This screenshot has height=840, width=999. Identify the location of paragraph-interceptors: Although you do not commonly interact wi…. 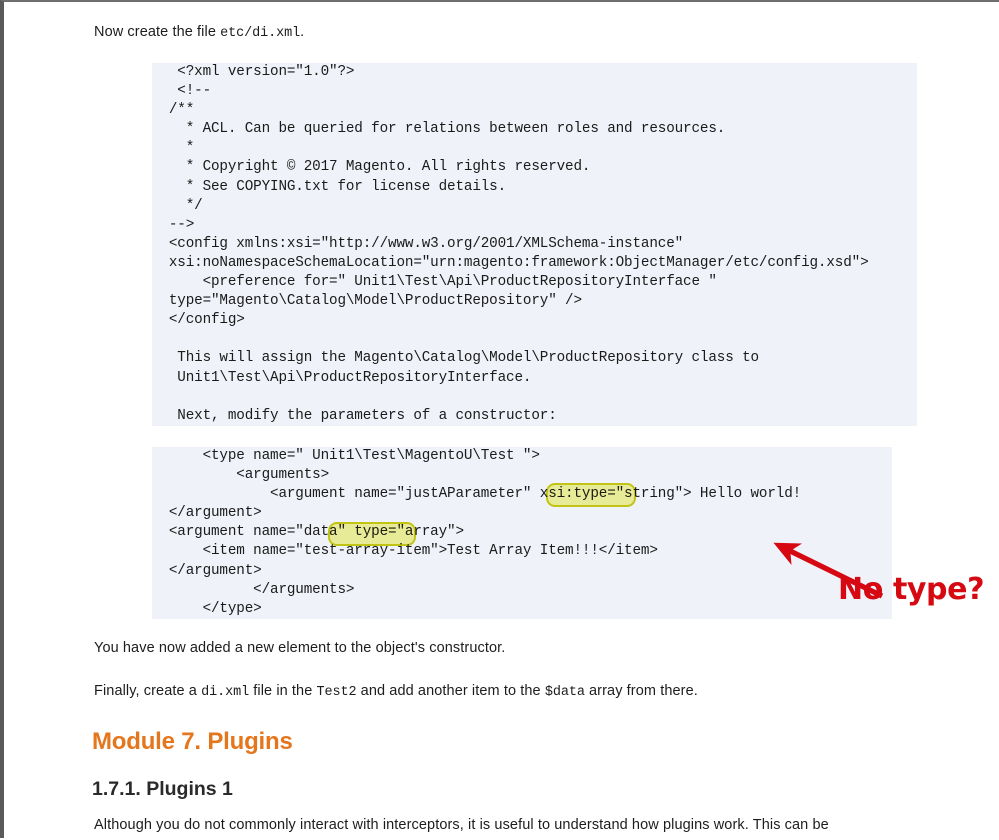
(461, 825).